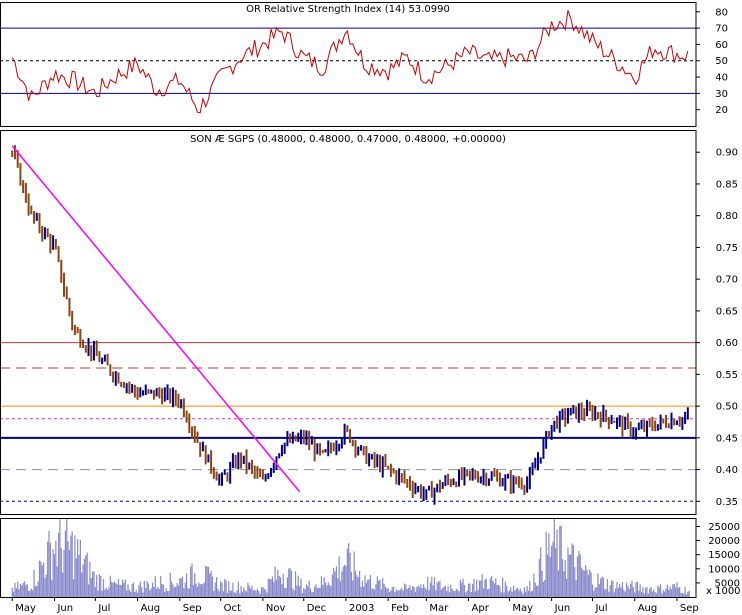 Image resolution: width=742 pixels, height=615 pixels. What do you see at coordinates (727, 216) in the screenshot?
I see `price-tick-label: 0.80` at bounding box center [727, 216].